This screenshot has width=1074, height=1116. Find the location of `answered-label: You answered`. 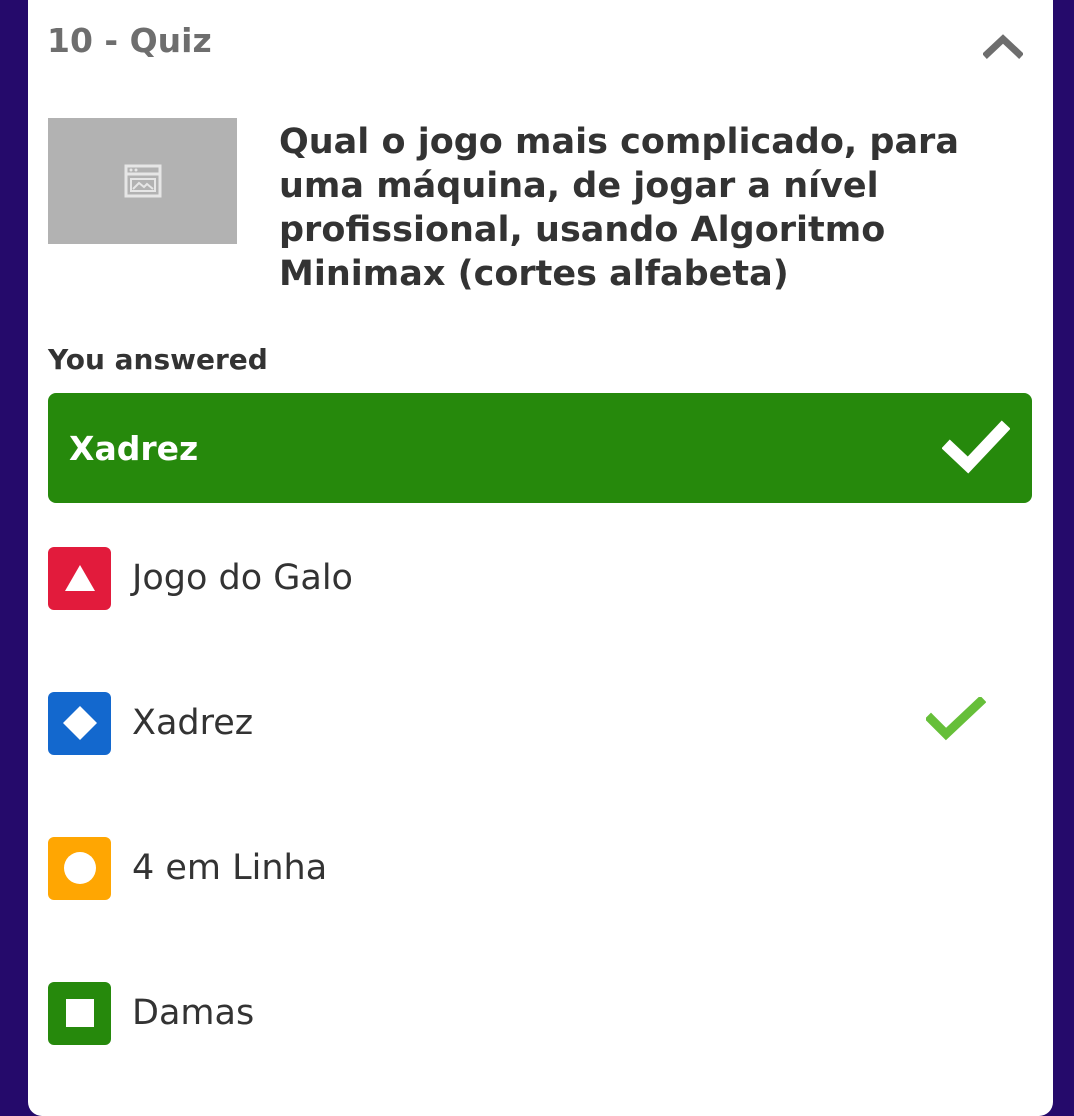

answered-label: You answered is located at coordinates (158, 359).